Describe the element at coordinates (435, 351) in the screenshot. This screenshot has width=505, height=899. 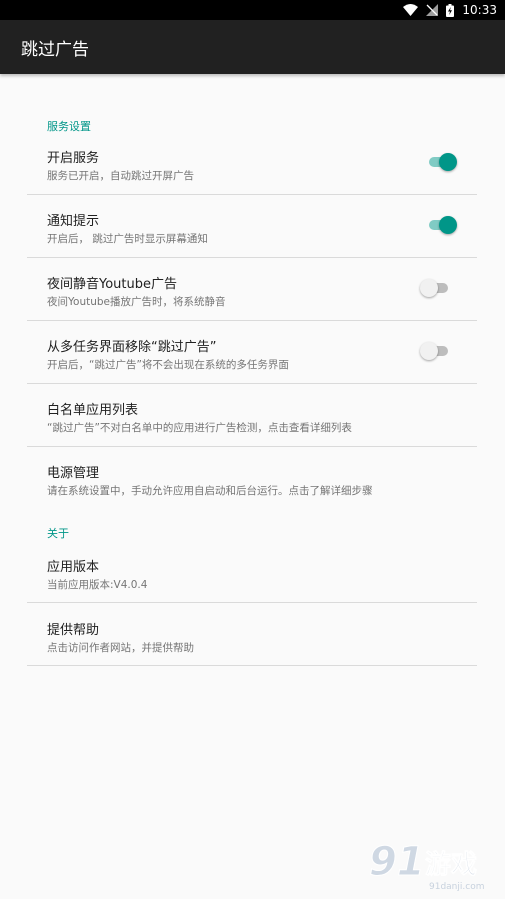
I see `hide-recents-switch` at that location.